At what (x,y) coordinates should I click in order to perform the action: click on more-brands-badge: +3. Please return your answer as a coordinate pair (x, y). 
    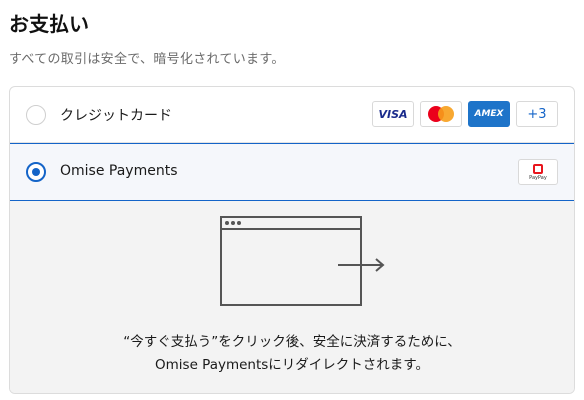
    Looking at the image, I should click on (537, 114).